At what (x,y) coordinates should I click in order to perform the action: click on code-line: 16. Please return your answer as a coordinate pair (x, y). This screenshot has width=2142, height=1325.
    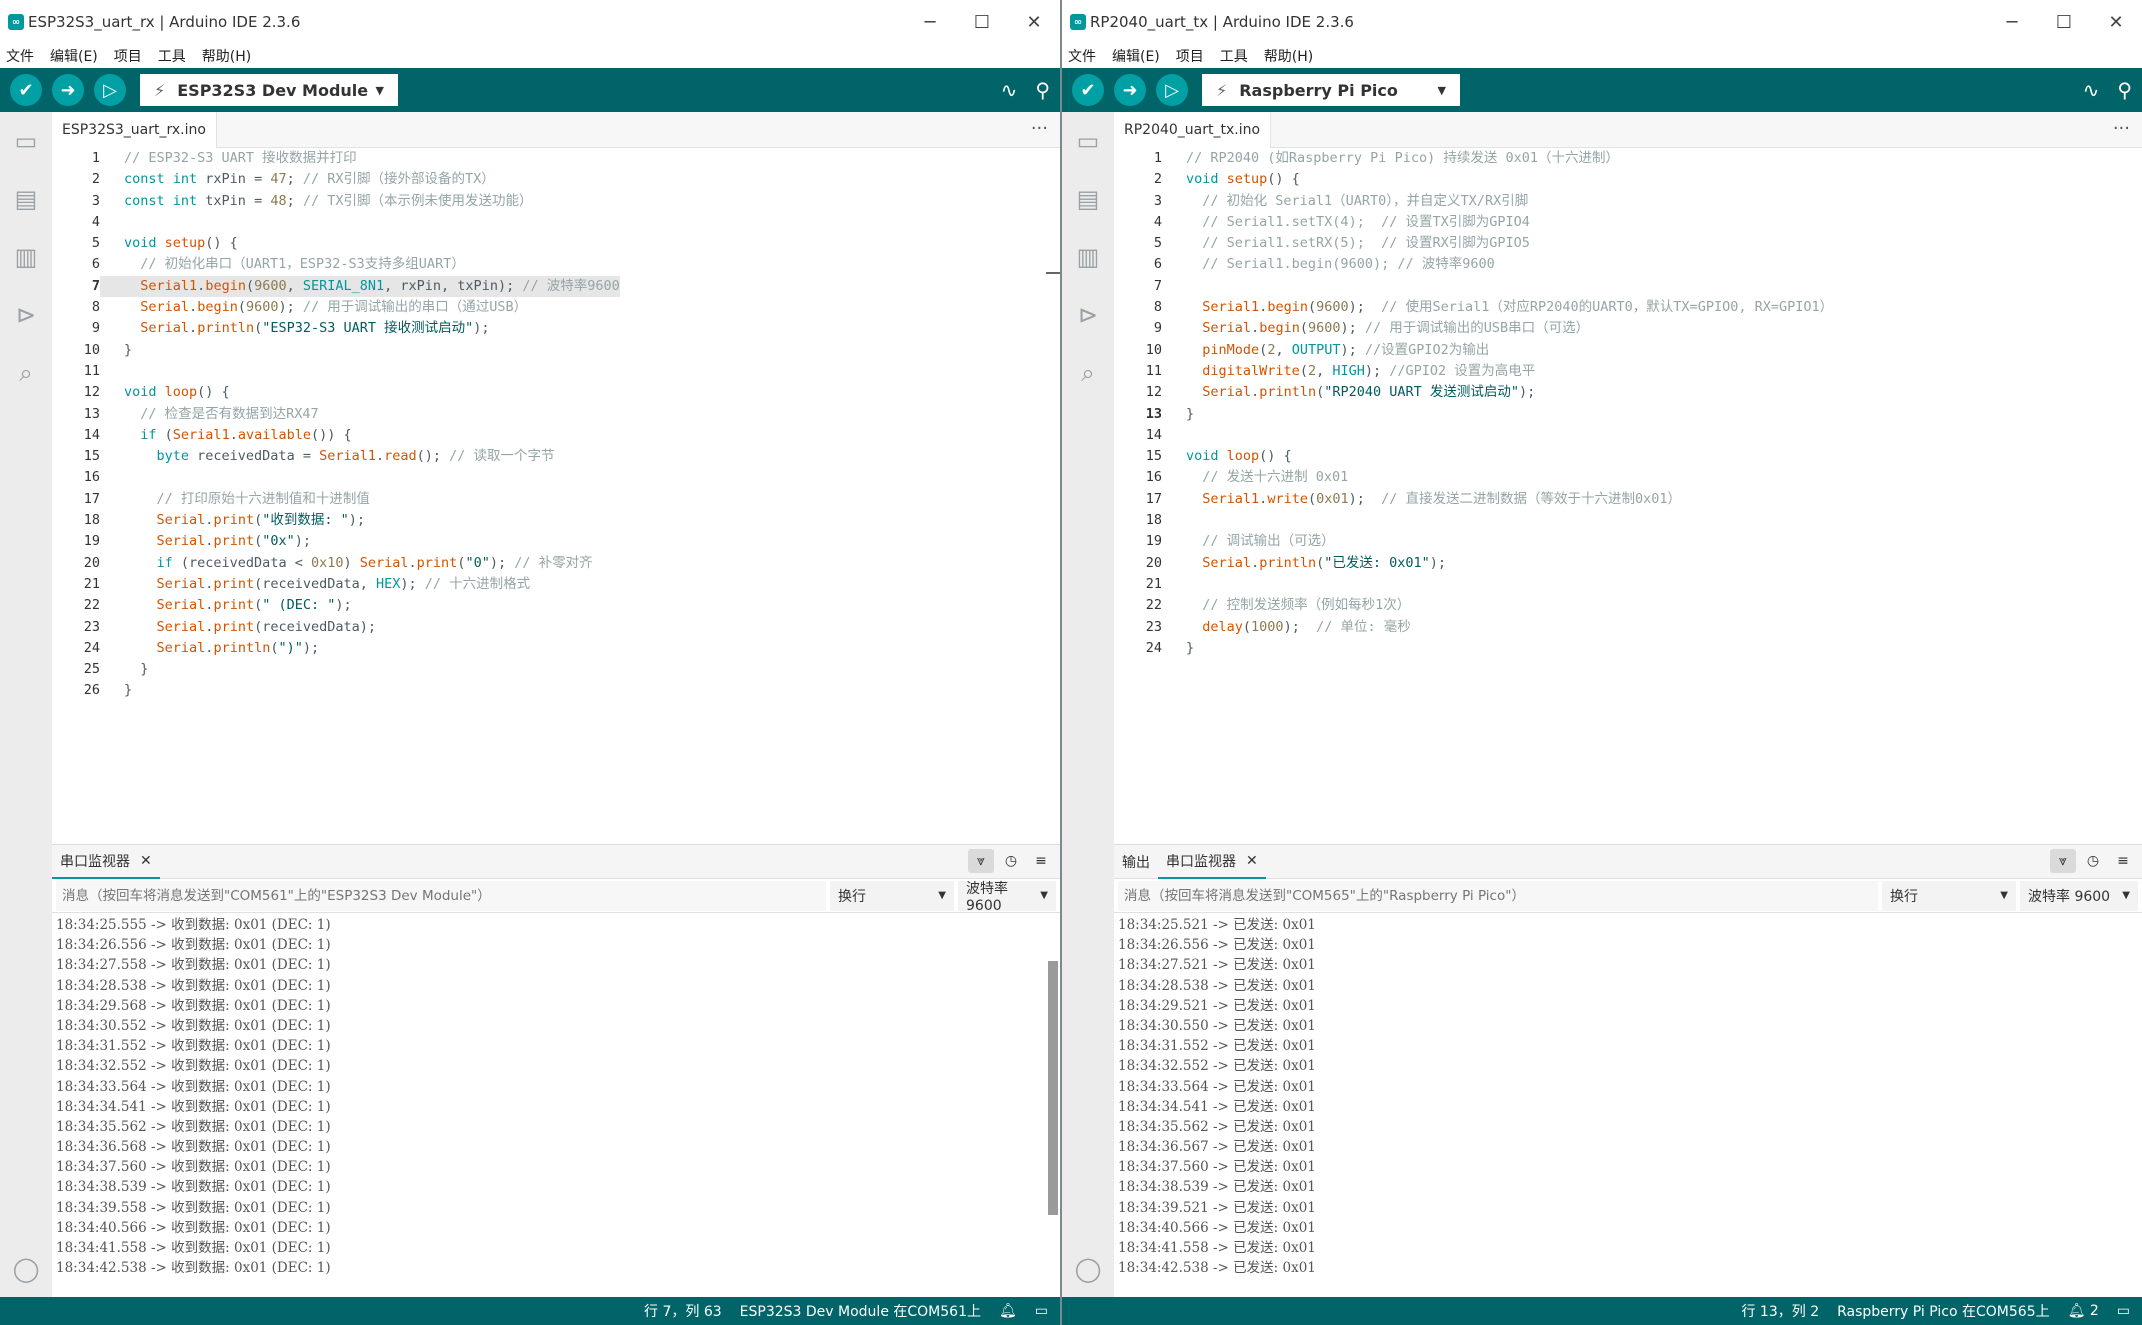
    Looking at the image, I should click on (556, 477).